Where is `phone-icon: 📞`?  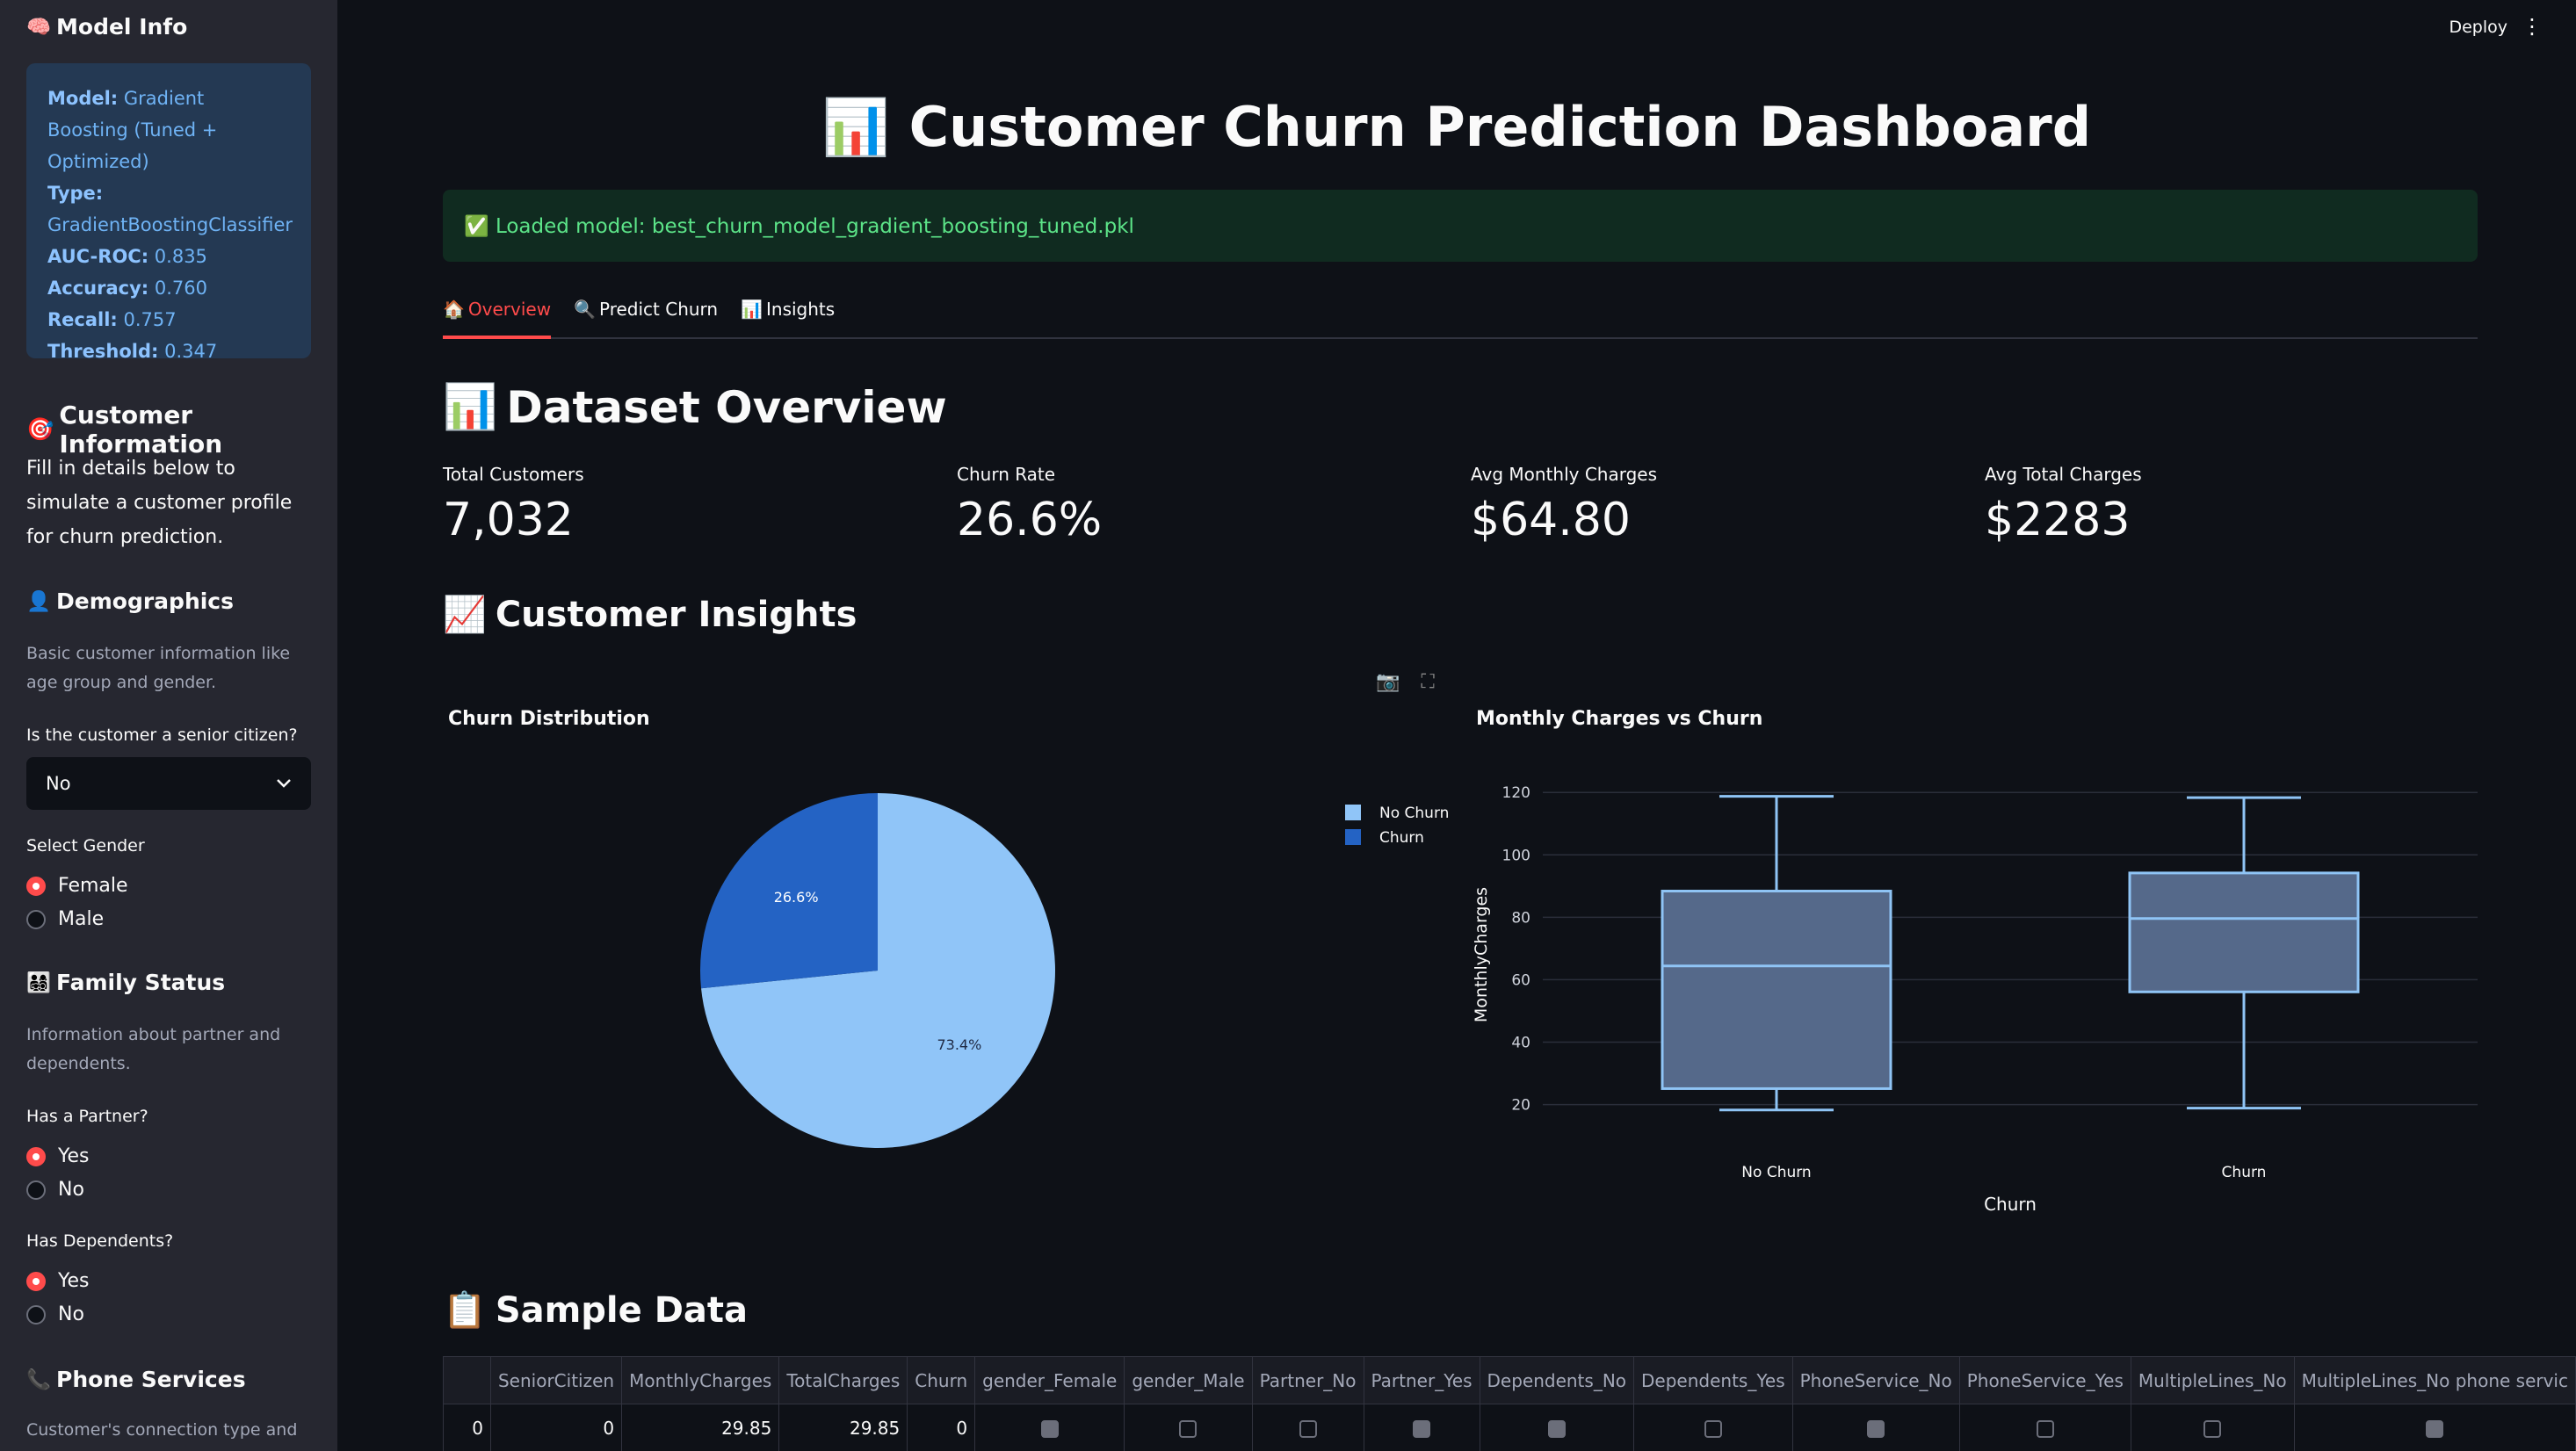
phone-icon: 📞 is located at coordinates (39, 1379).